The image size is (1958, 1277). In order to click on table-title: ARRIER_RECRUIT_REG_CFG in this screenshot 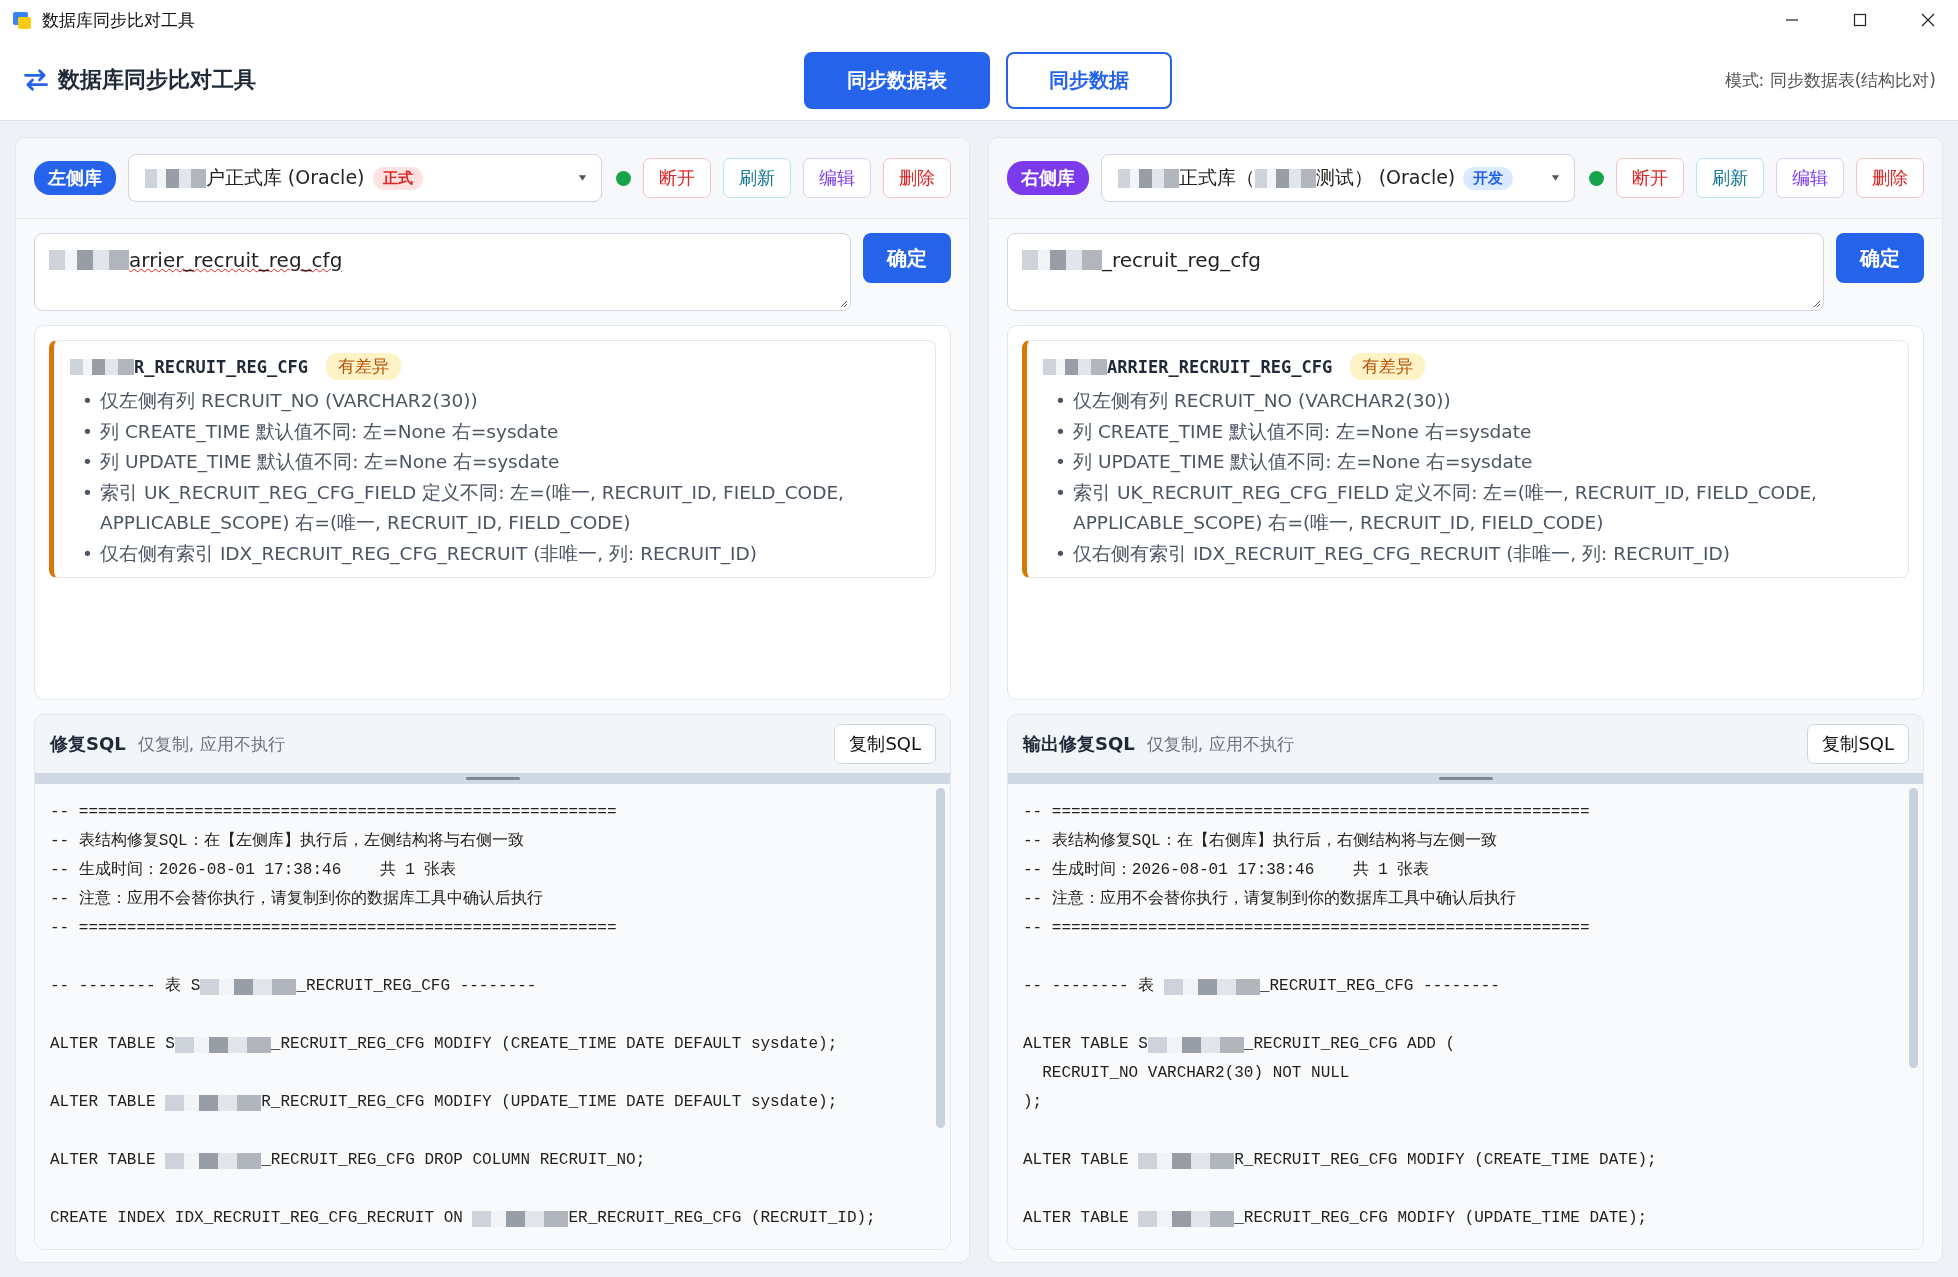, I will do `click(1220, 366)`.